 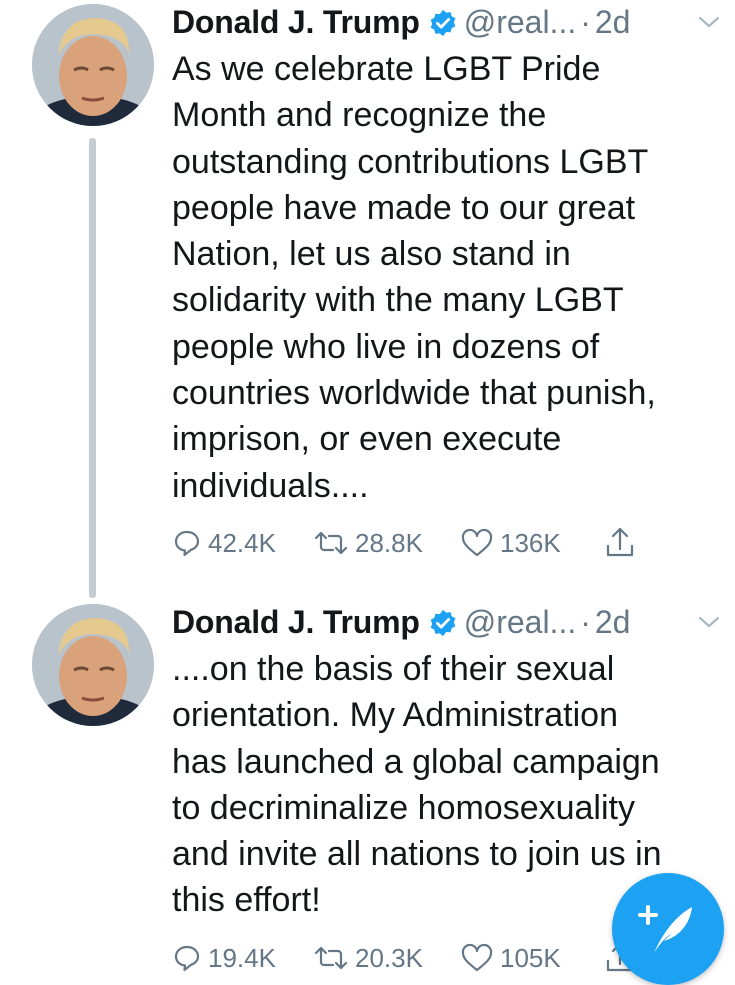 I want to click on reply-button: 19.4K, so click(x=224, y=958).